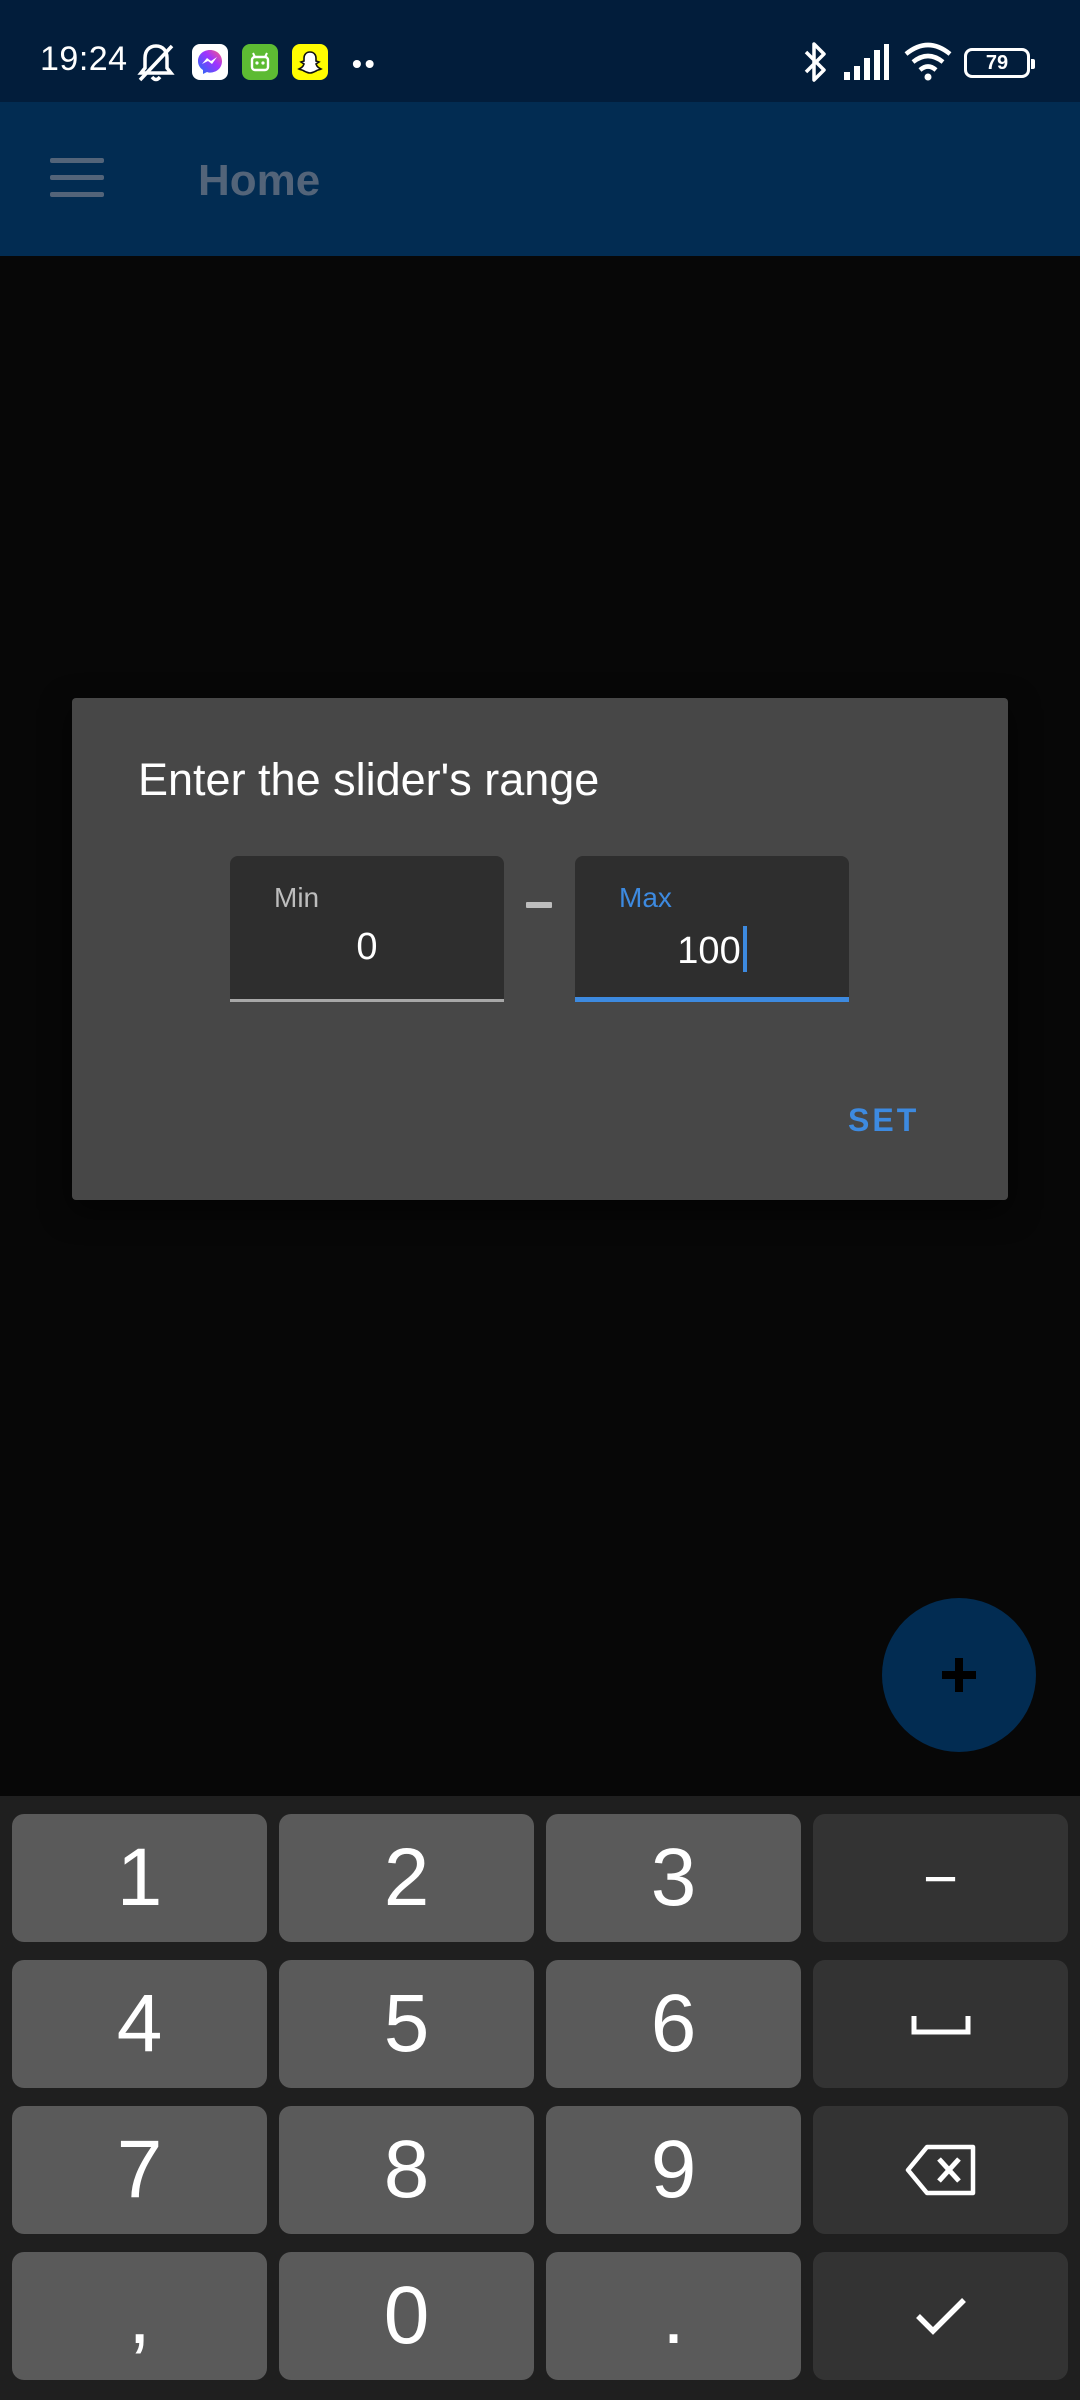  Describe the element at coordinates (310, 62) in the screenshot. I see `snapchat-app-icon` at that location.